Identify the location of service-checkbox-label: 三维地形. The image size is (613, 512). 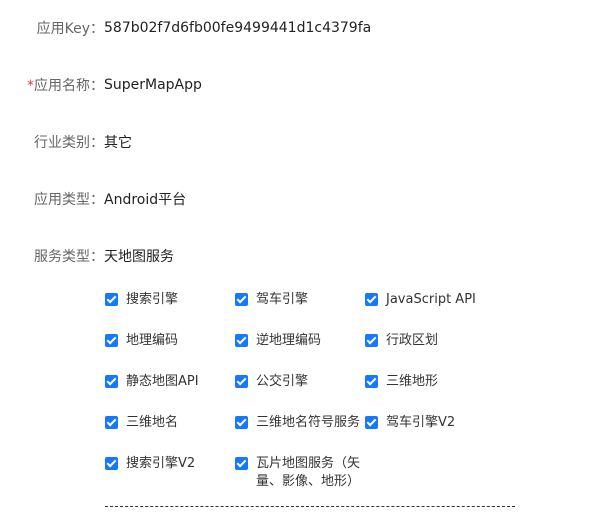
(412, 381).